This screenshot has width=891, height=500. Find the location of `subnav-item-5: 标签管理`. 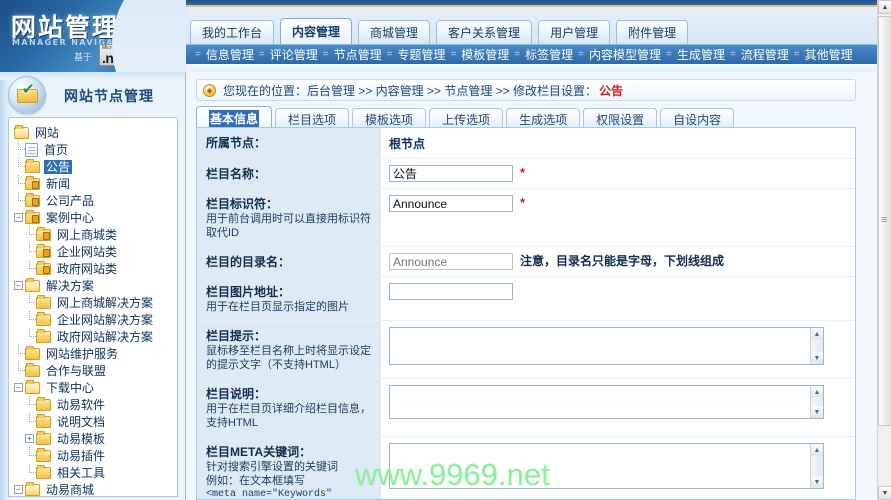

subnav-item-5: 标签管理 is located at coordinates (549, 54).